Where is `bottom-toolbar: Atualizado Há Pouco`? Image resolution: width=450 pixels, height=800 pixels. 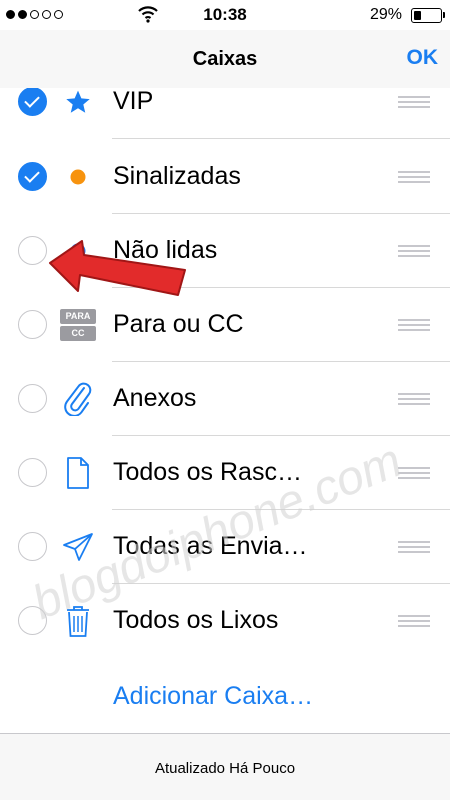
bottom-toolbar: Atualizado Há Pouco is located at coordinates (225, 766).